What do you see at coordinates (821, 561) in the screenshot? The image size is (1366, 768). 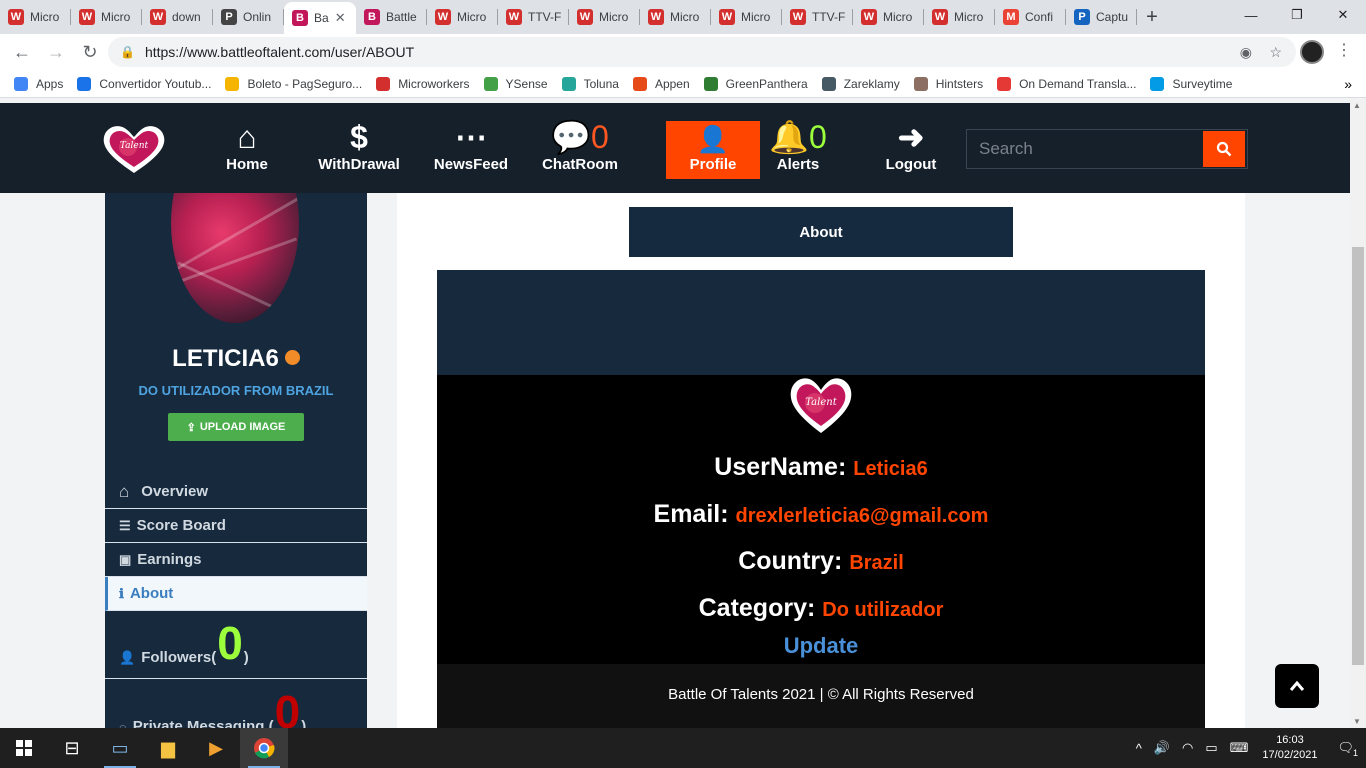 I see `country-row: Country: Brazil` at bounding box center [821, 561].